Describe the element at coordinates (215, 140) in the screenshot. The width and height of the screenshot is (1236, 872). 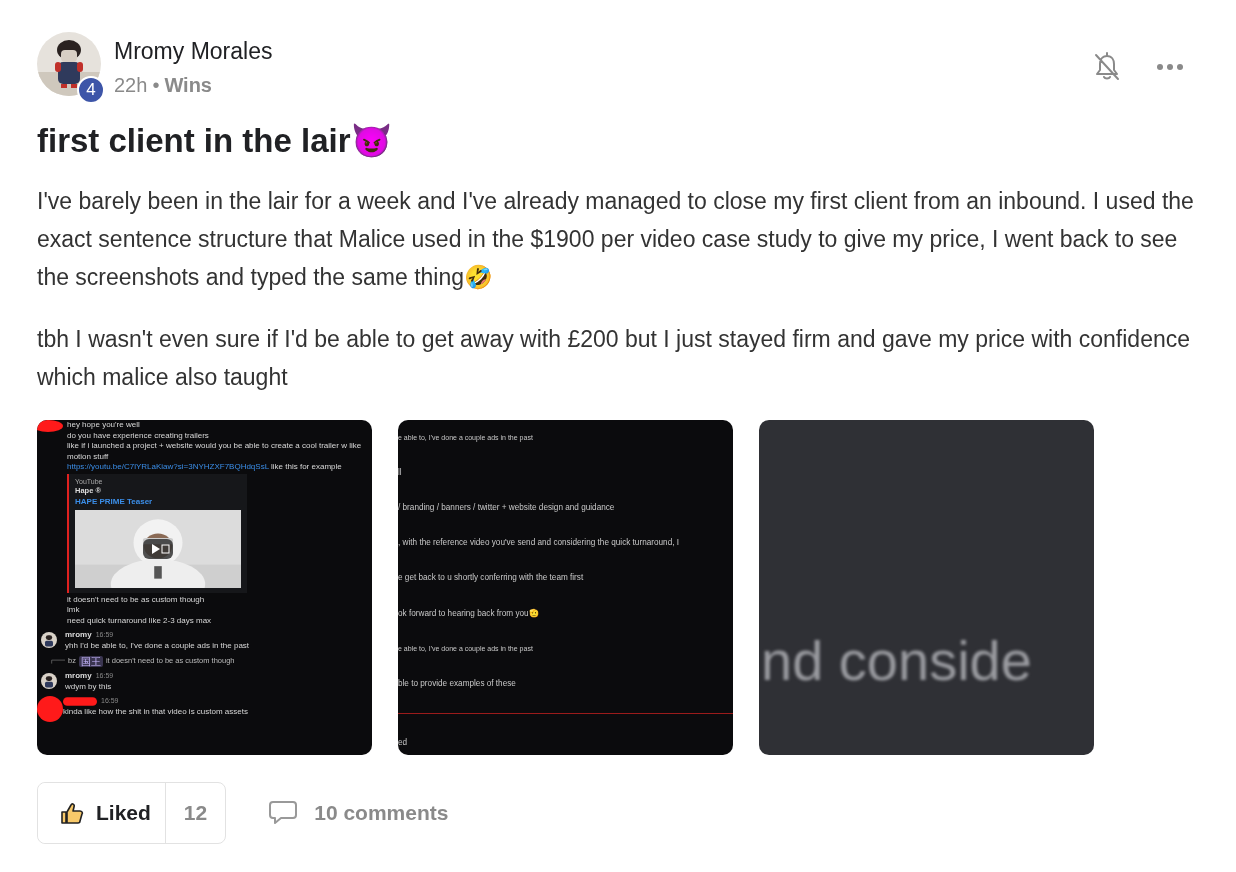
I see `post-title: first client in the lair😈` at that location.